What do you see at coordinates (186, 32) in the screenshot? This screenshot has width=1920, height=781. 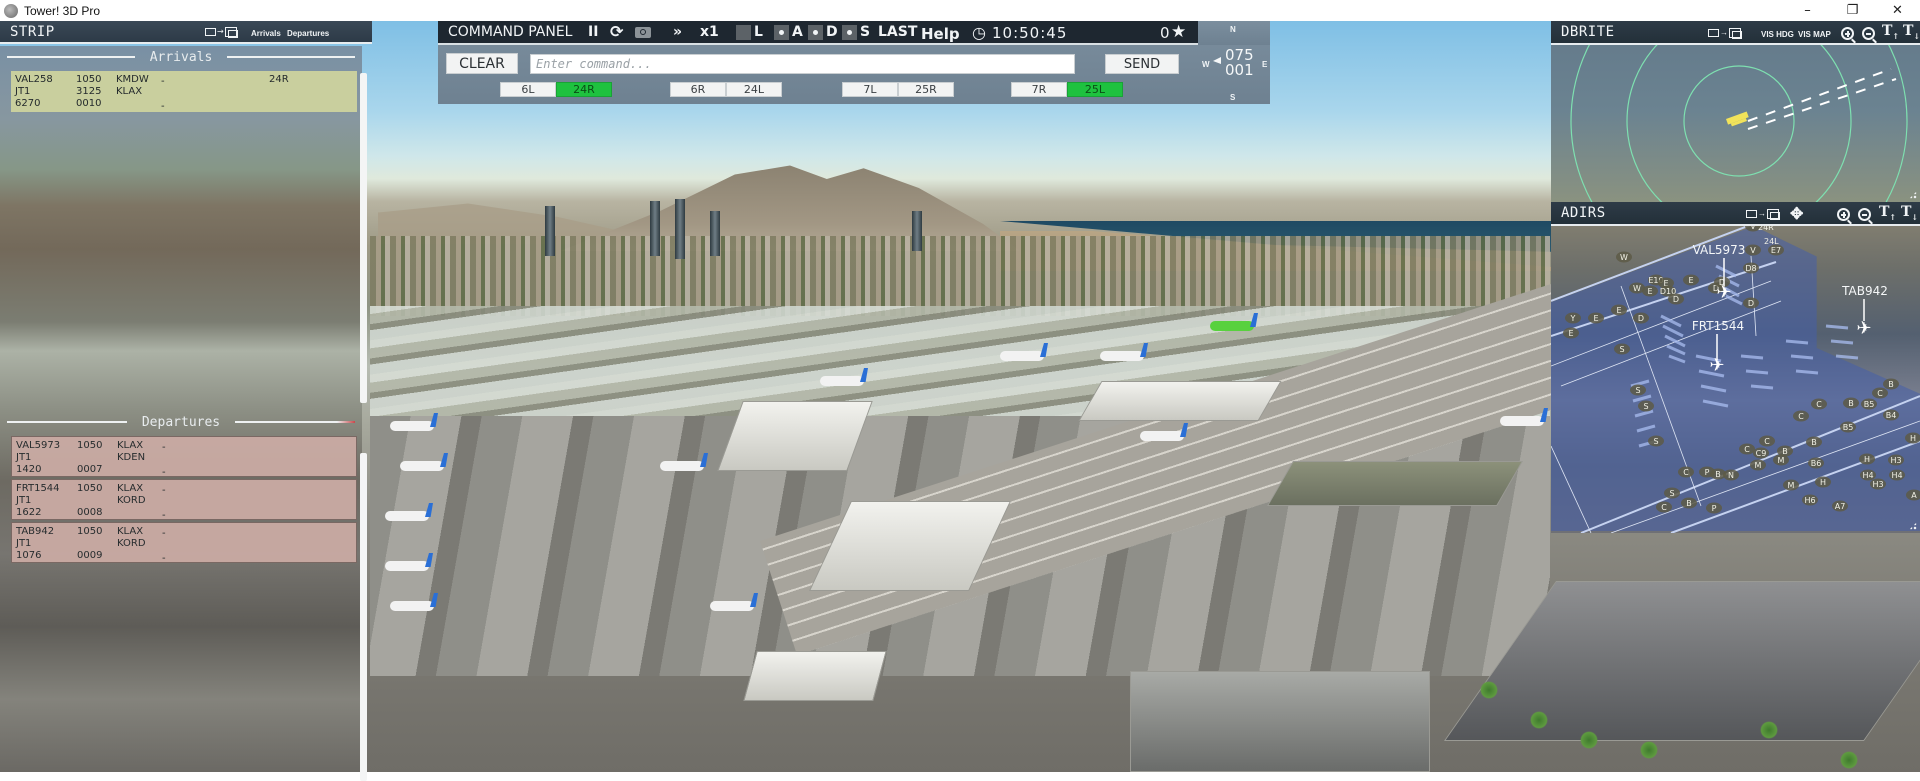 I see `strip-panel-header: STRIP → Arrivals Departures` at bounding box center [186, 32].